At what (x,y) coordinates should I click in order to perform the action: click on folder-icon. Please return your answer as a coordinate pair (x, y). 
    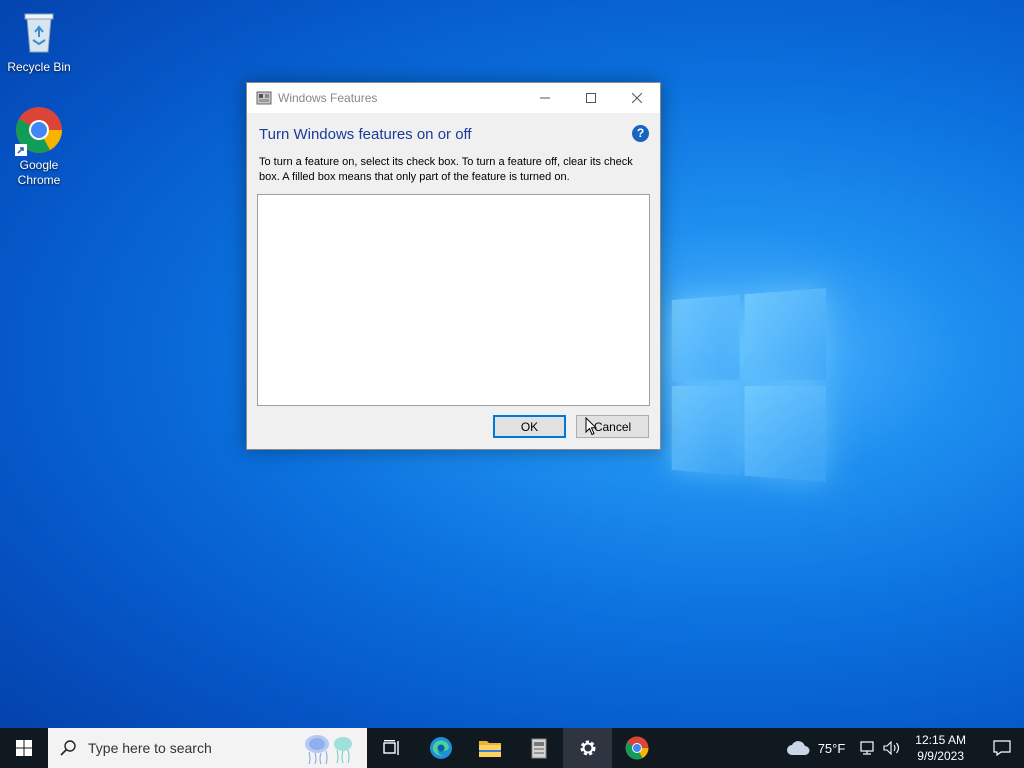
    Looking at the image, I should click on (489, 749).